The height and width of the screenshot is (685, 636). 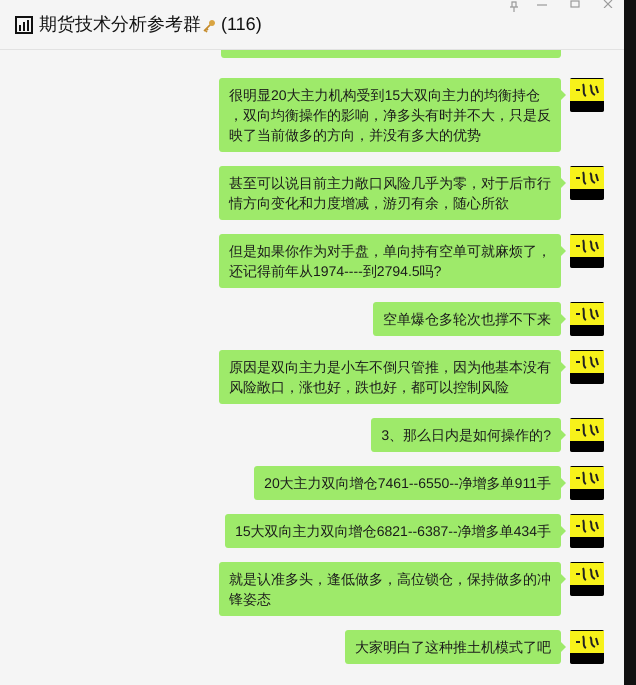 I want to click on message-bubble: 大家明白了这种推土机模式了吧, so click(x=453, y=647).